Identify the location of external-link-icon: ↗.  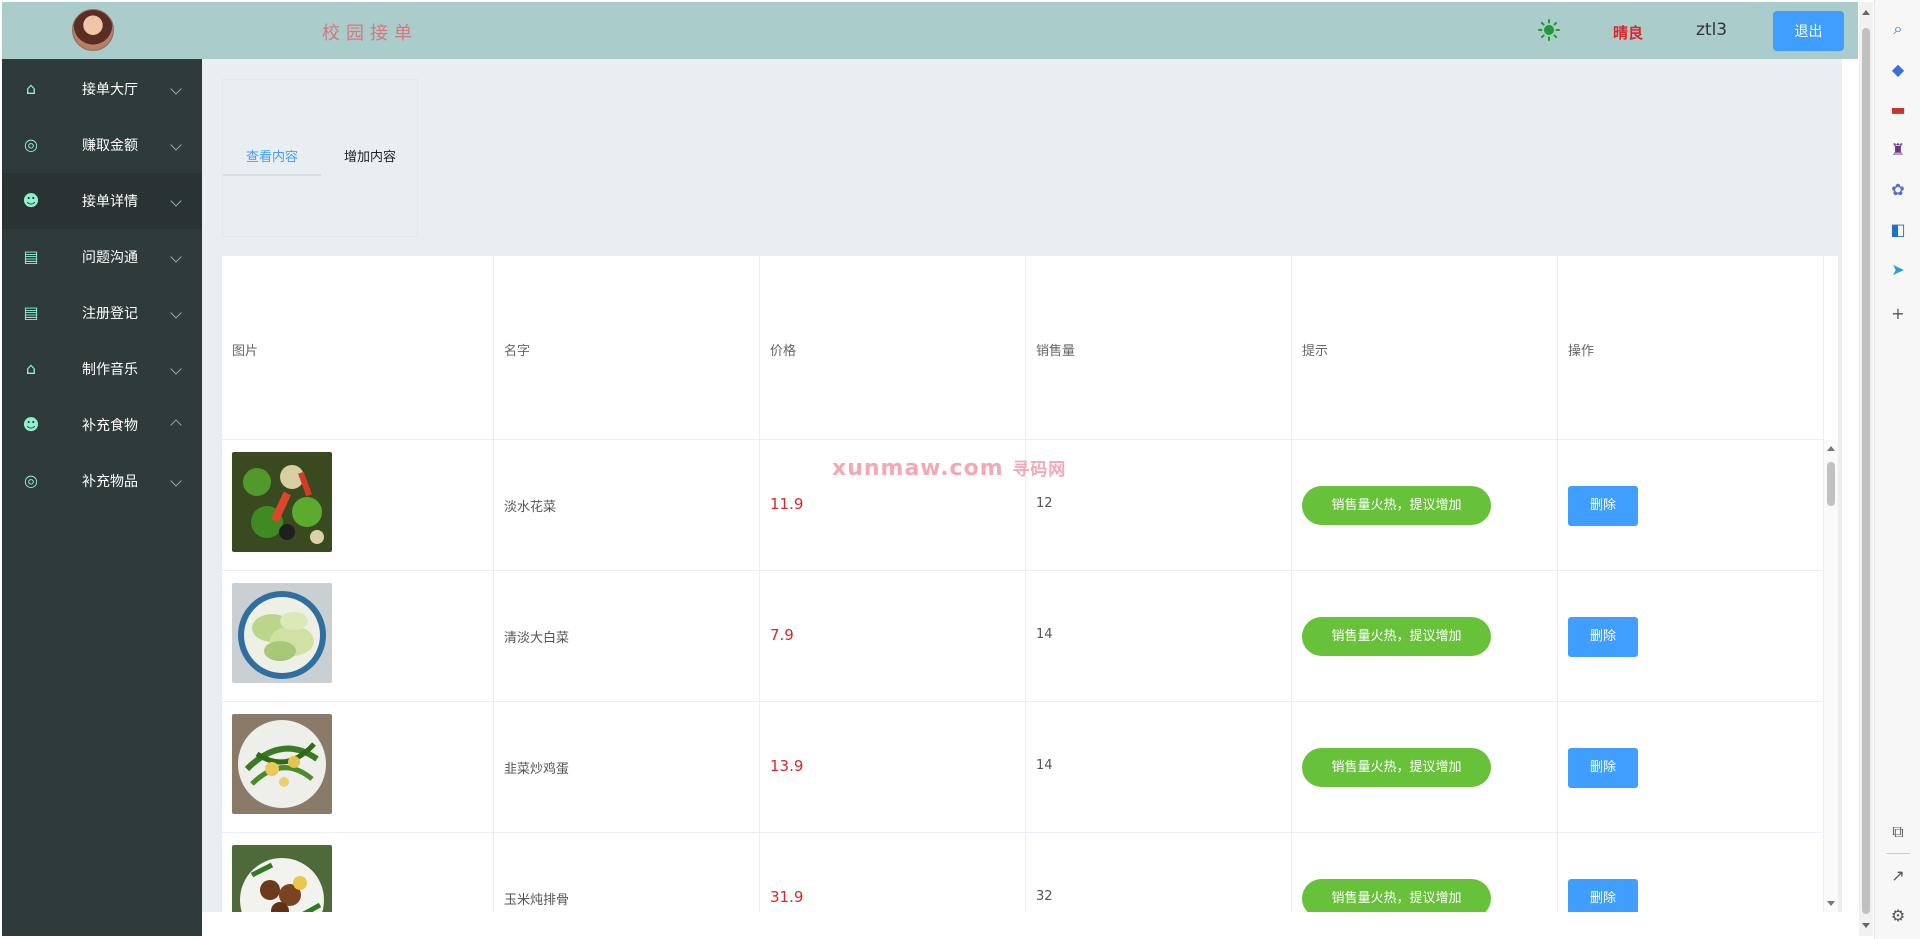
(1898, 876).